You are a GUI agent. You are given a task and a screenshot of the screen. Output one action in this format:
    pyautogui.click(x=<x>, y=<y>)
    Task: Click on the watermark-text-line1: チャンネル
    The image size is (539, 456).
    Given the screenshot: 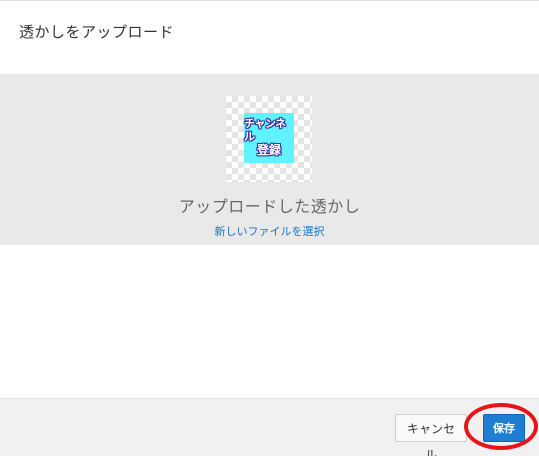 What is the action you would take?
    pyautogui.click(x=265, y=130)
    